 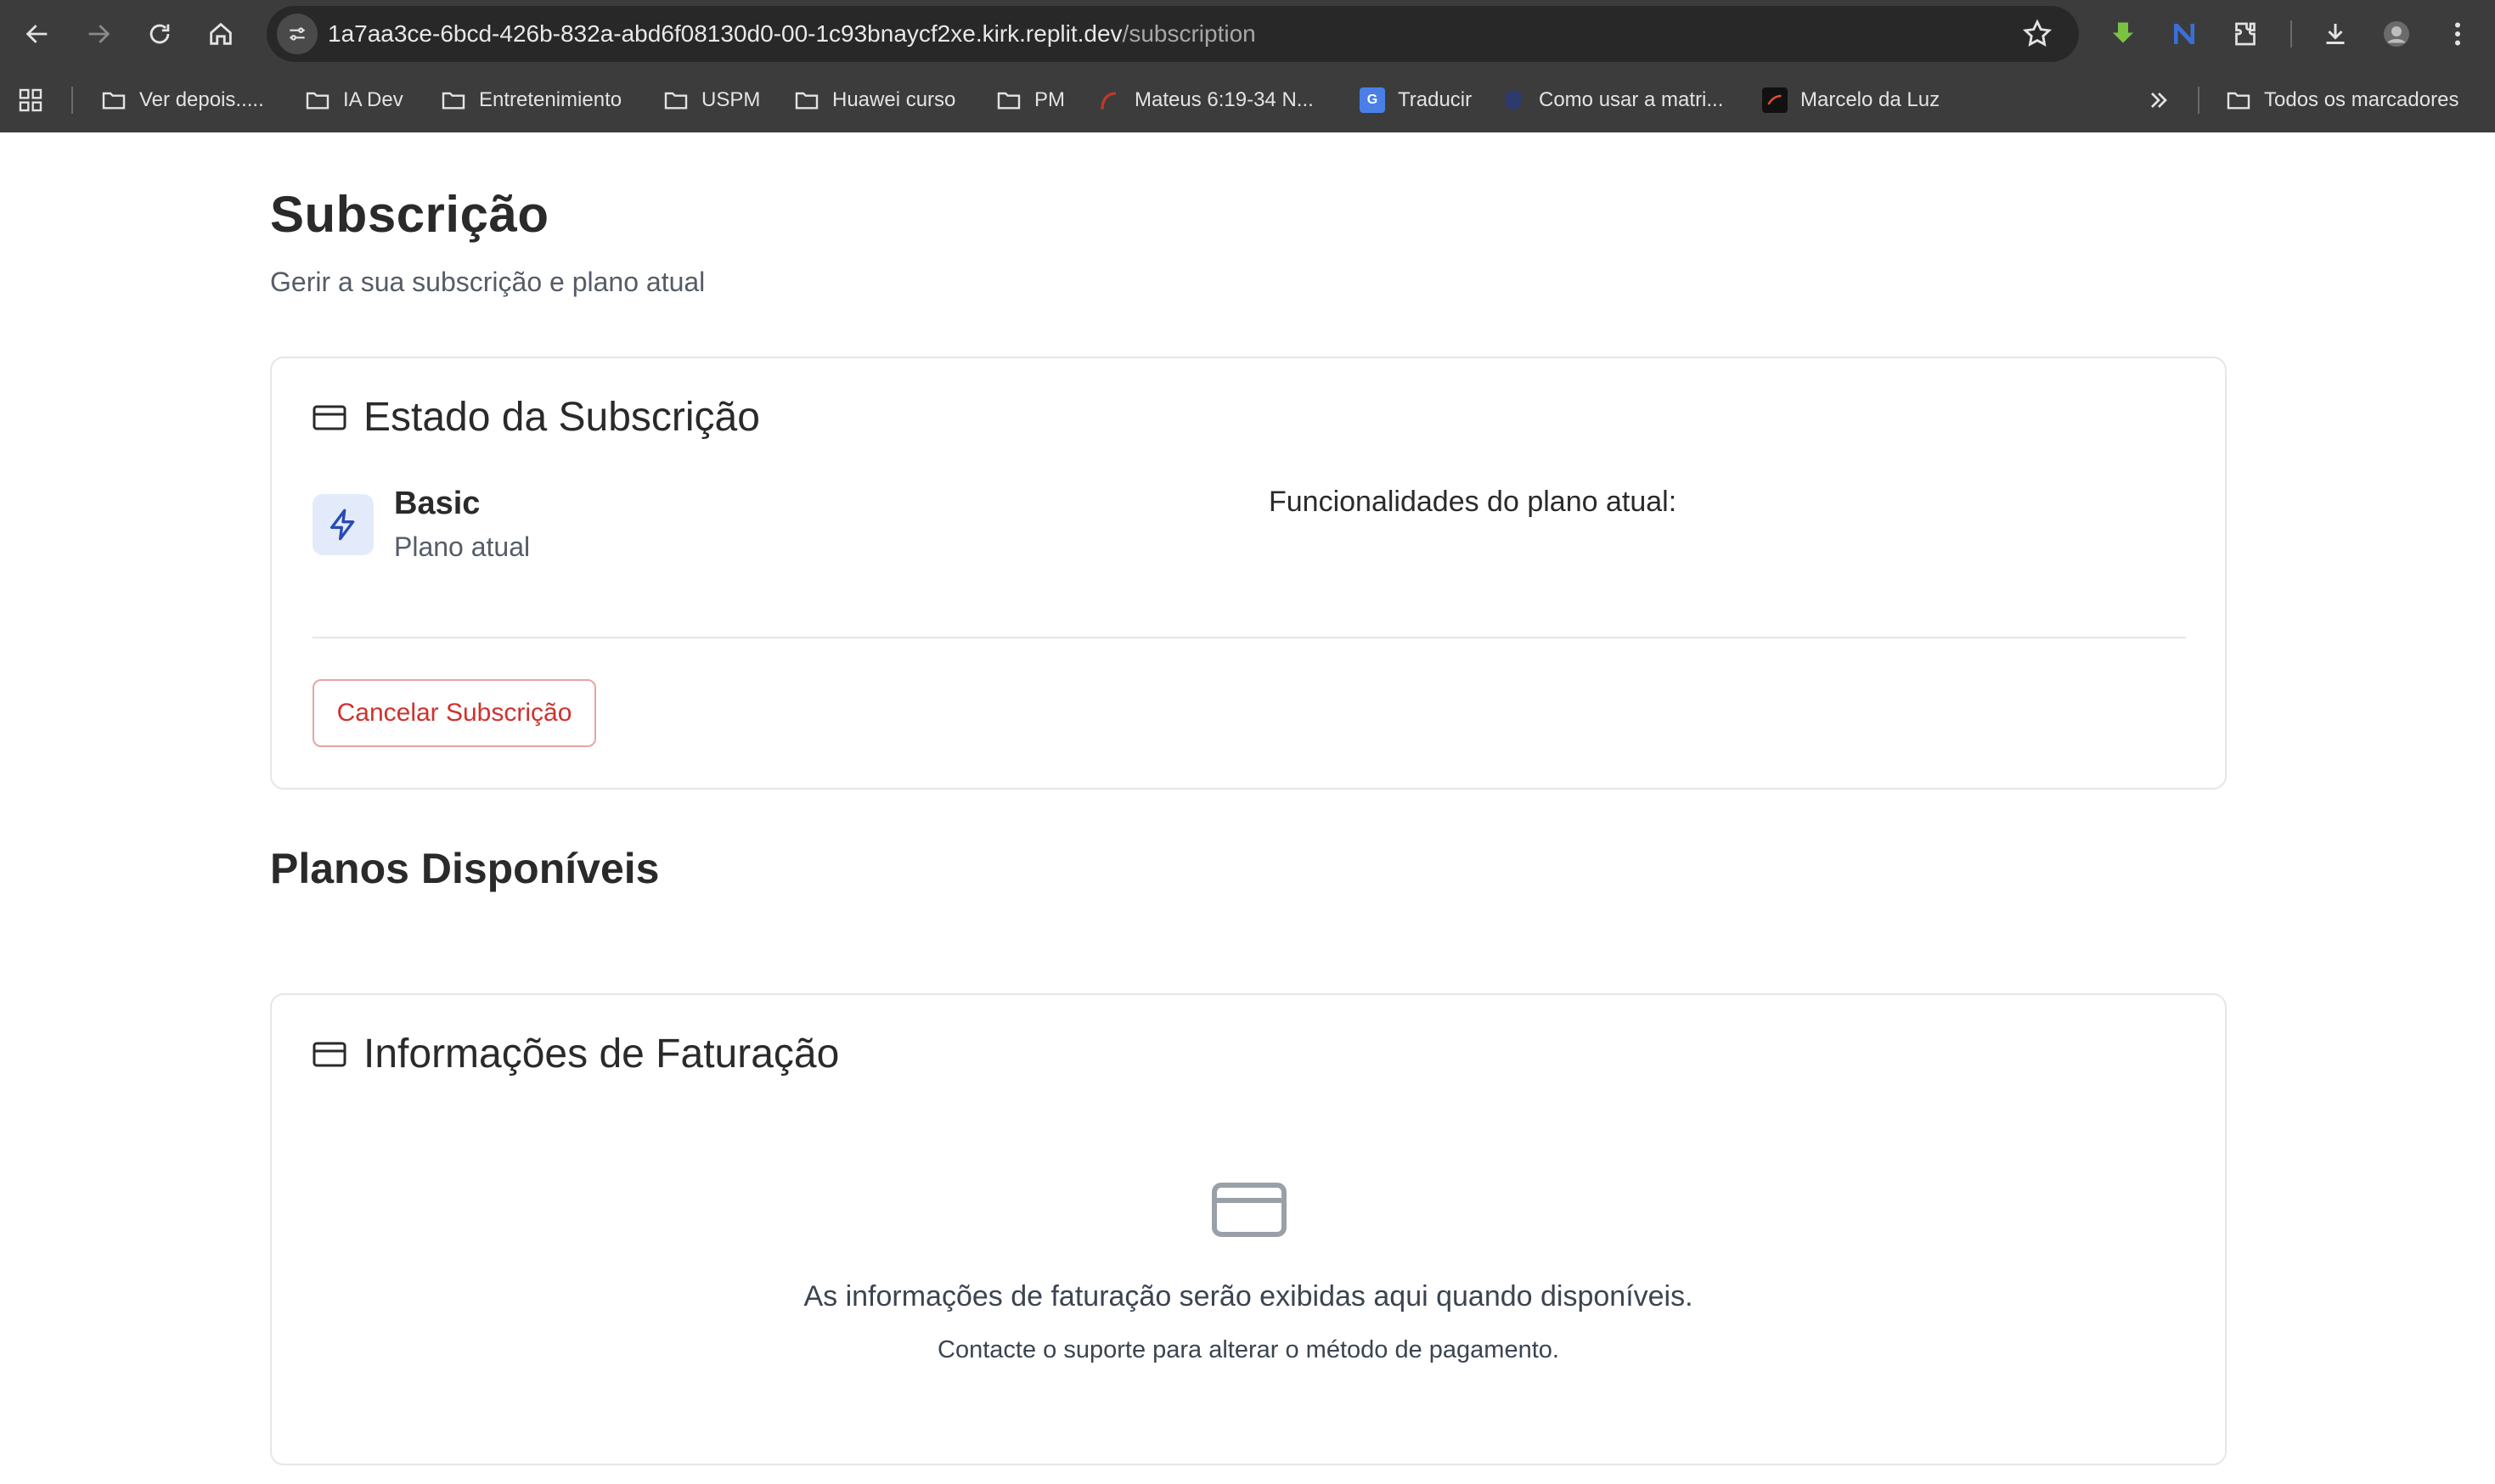 I want to click on apps-grid-icon, so click(x=31, y=101).